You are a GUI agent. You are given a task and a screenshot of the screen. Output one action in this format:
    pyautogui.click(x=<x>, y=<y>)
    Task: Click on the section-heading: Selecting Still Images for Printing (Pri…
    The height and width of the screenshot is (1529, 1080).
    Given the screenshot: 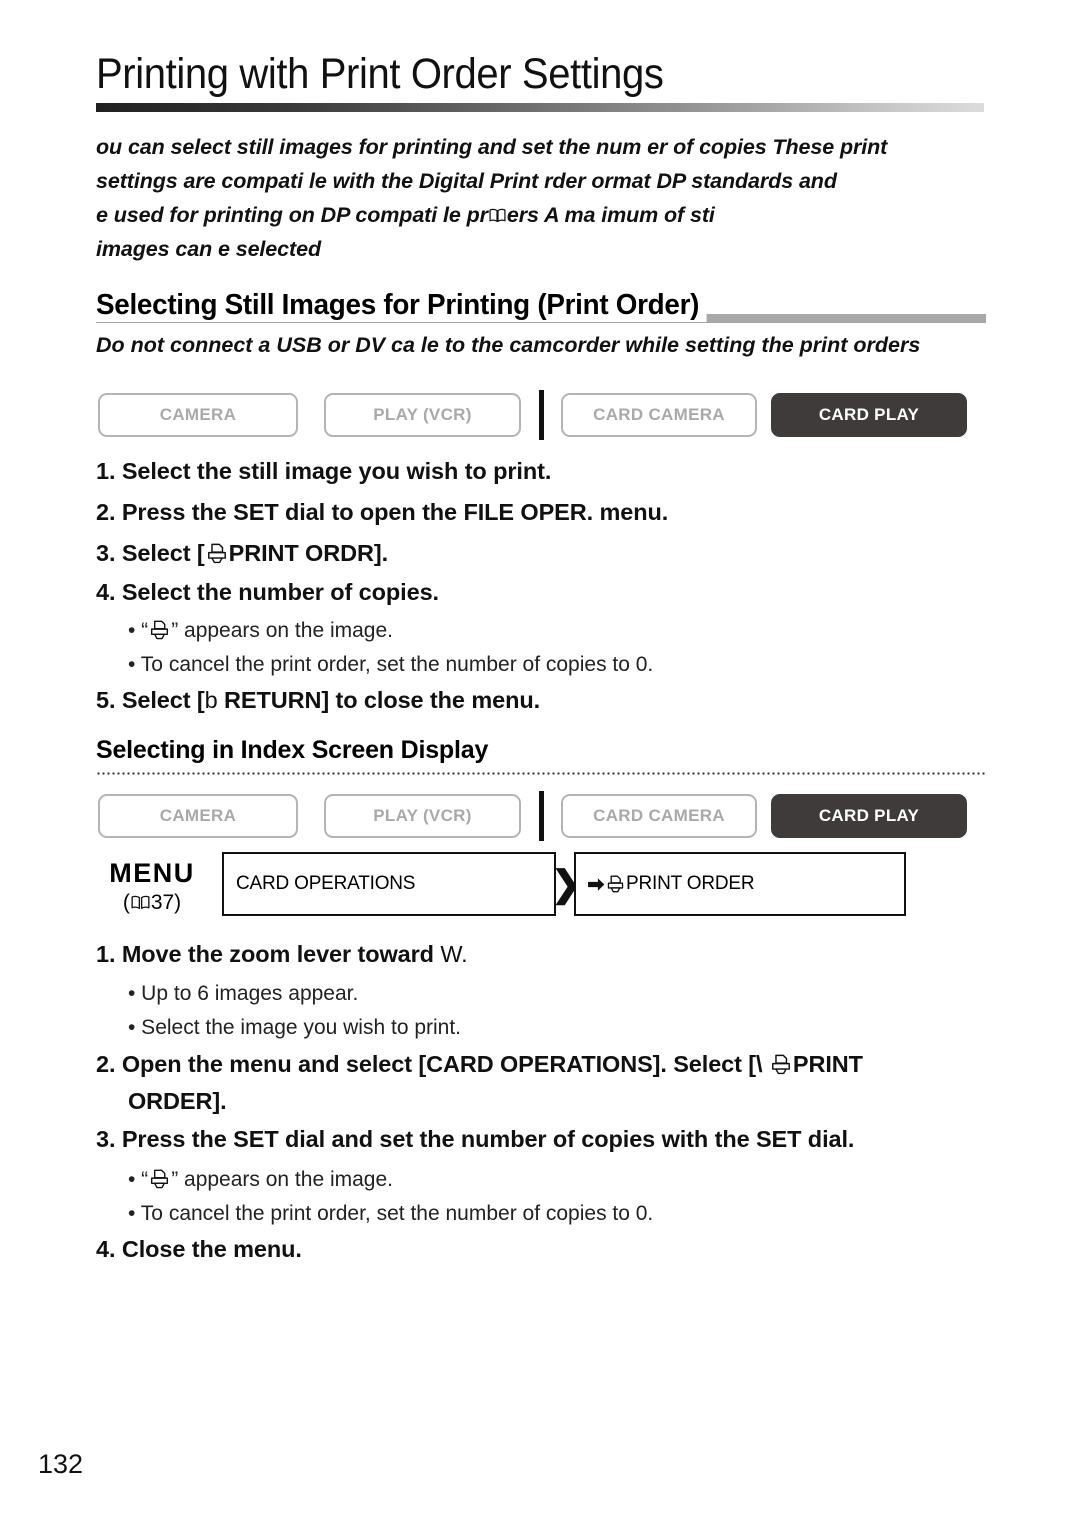 What is the action you would take?
    pyautogui.click(x=401, y=305)
    